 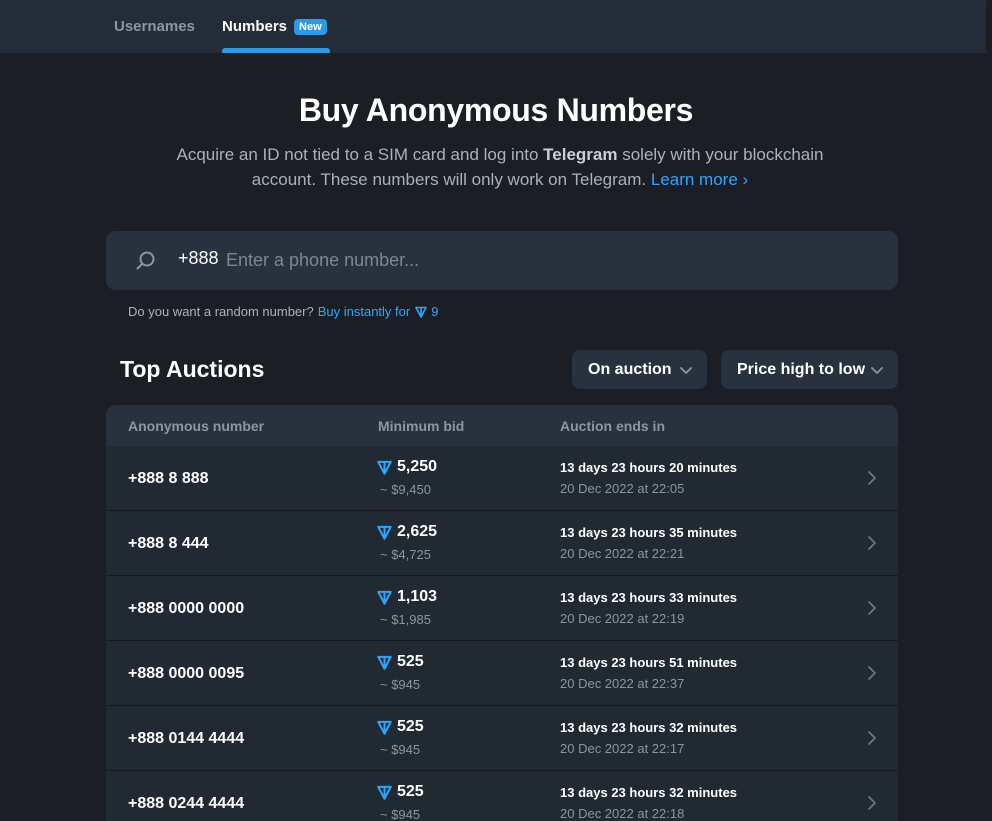 What do you see at coordinates (551, 260) in the screenshot?
I see `phone-number-input` at bounding box center [551, 260].